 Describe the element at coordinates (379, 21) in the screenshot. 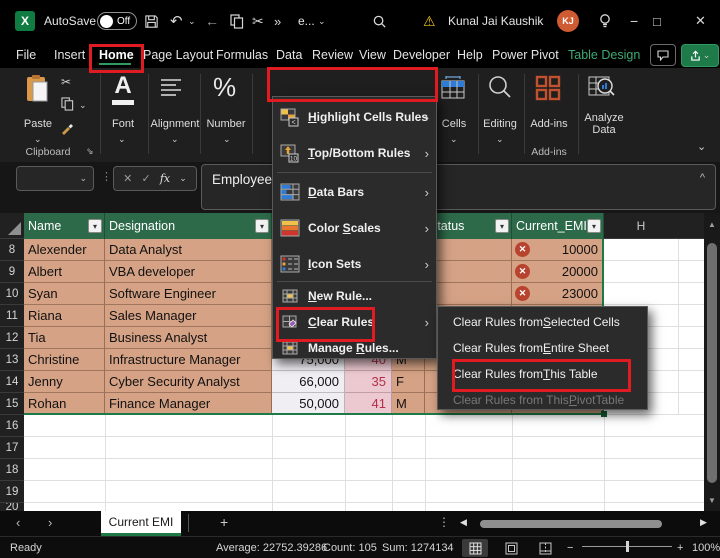

I see `search-icon` at that location.